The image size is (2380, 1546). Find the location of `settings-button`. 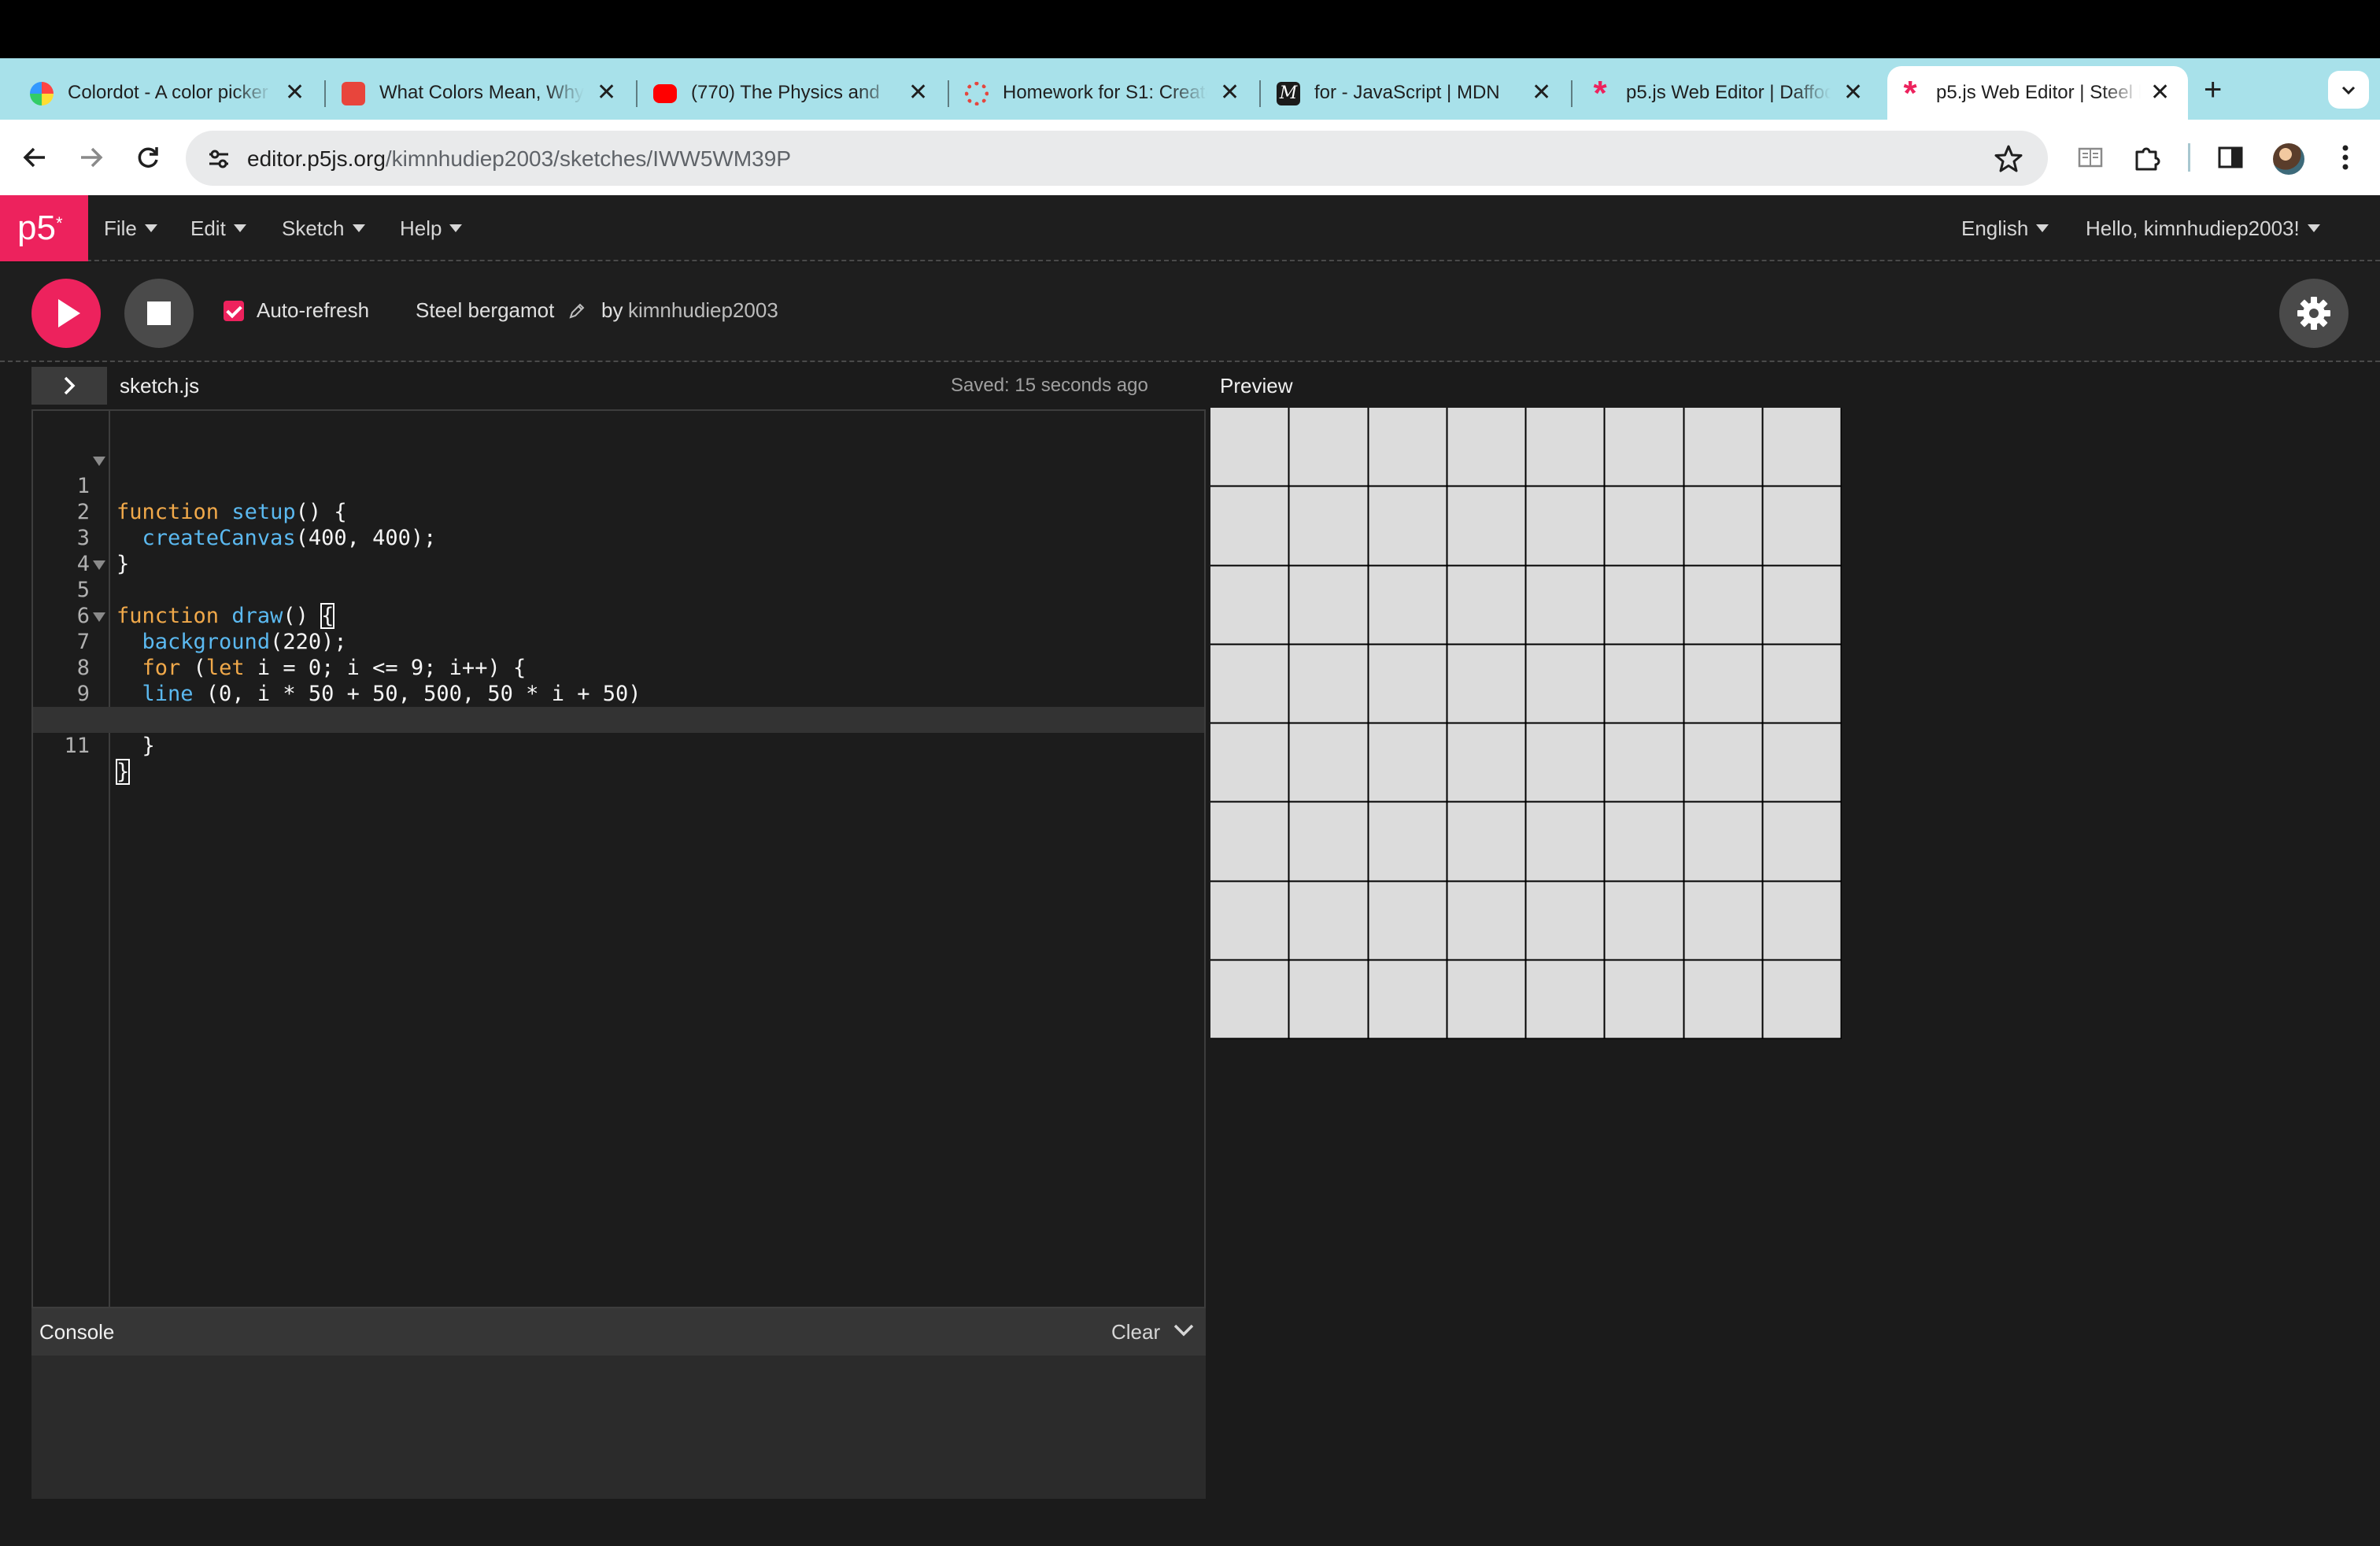

settings-button is located at coordinates (2314, 313).